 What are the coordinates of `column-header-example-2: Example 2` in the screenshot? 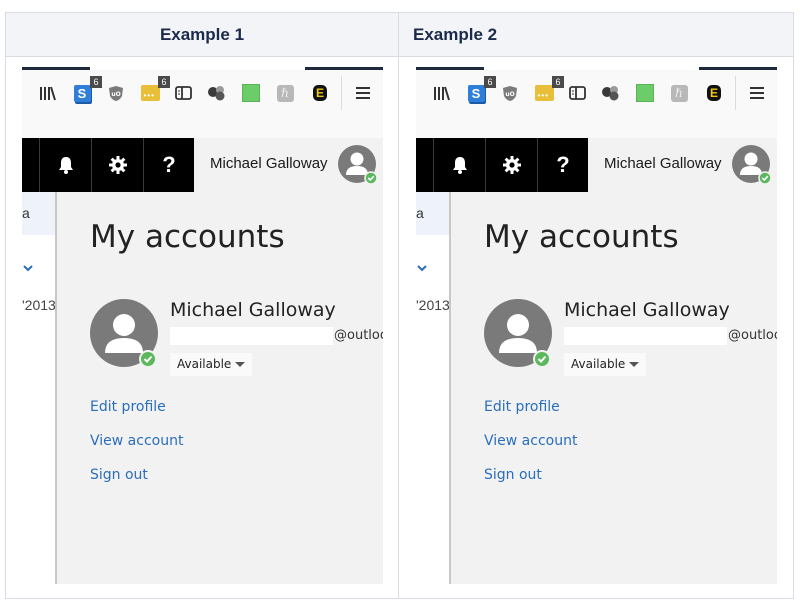 It's located at (455, 34).